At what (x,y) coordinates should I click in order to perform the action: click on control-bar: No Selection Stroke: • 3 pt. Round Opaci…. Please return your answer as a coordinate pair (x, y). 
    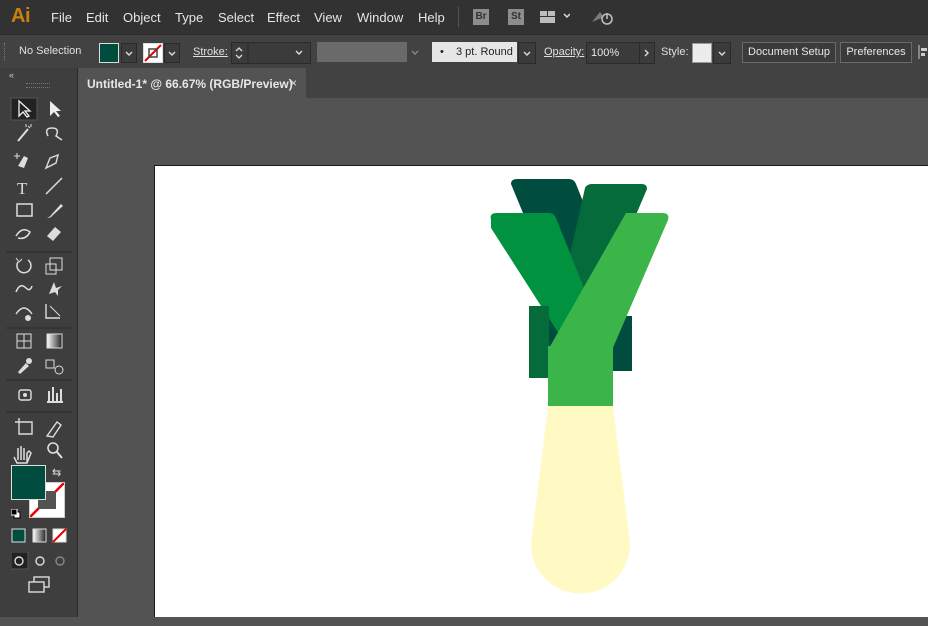
    Looking at the image, I should click on (464, 52).